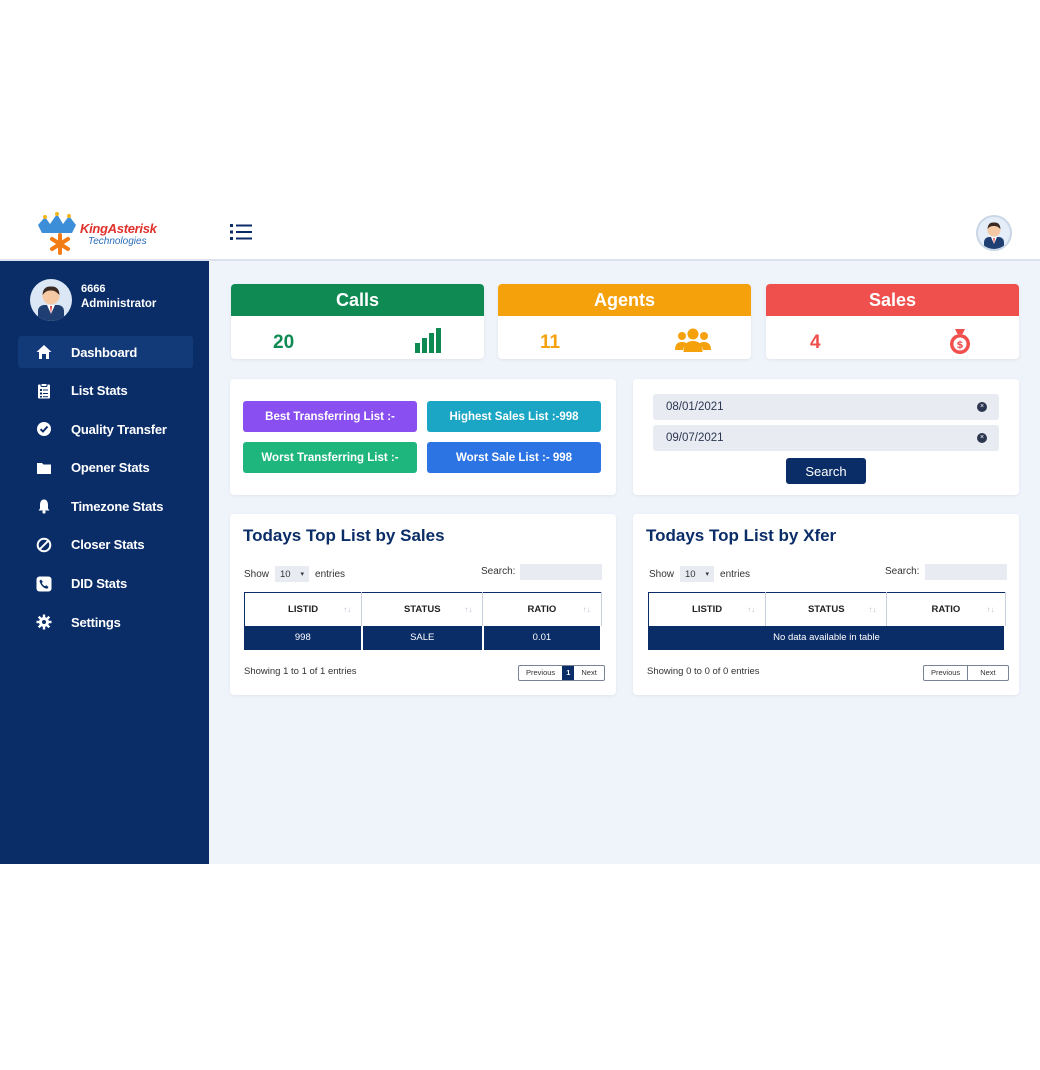 The height and width of the screenshot is (1070, 1040). Describe the element at coordinates (119, 304) in the screenshot. I see `user-role: Administrator` at that location.